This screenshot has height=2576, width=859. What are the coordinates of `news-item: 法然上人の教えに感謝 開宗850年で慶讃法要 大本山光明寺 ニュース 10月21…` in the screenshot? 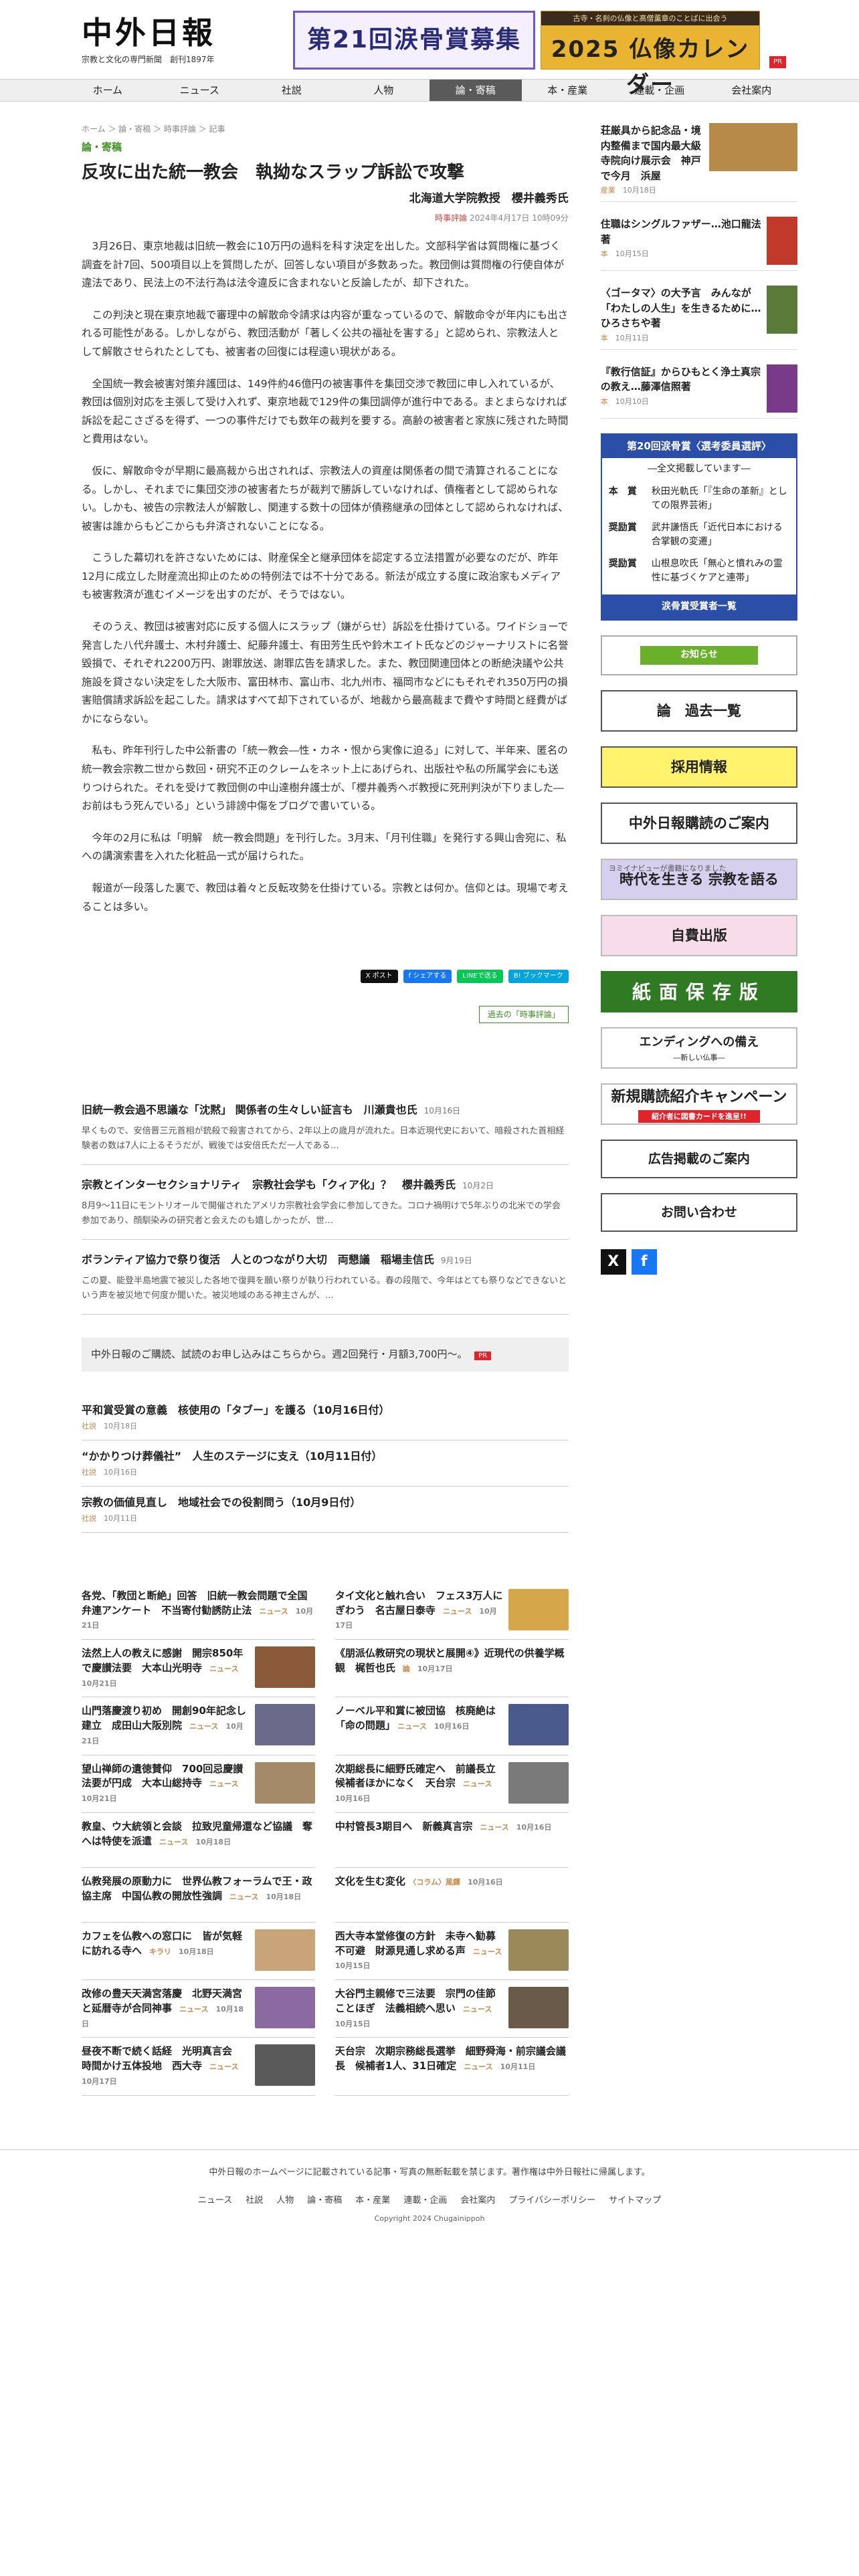 It's located at (198, 1669).